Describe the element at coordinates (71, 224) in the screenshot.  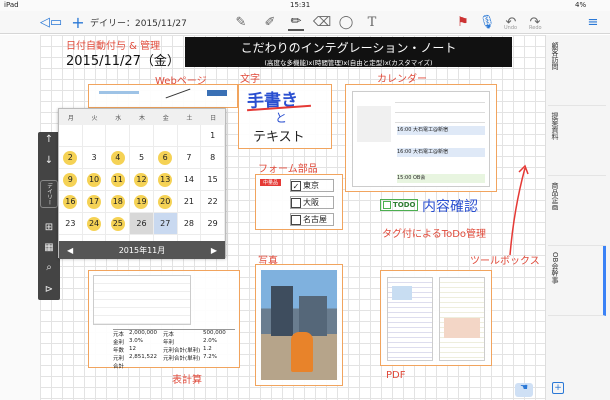
I see `calendar-day: 23` at that location.